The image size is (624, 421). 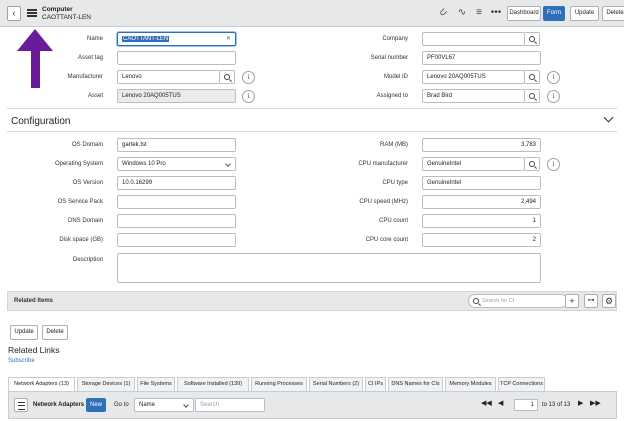 What do you see at coordinates (78, 164) in the screenshot?
I see `operating-system-label: Operating System` at bounding box center [78, 164].